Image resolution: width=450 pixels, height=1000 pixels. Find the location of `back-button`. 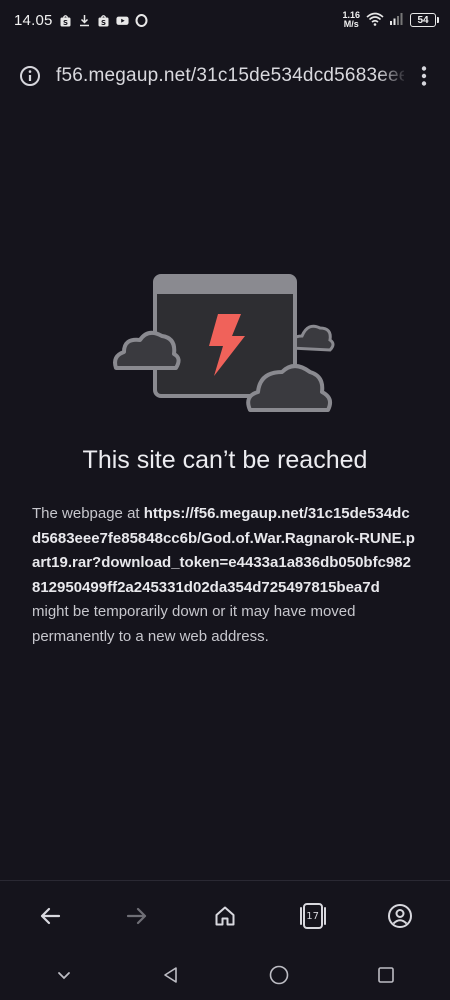

back-button is located at coordinates (50, 916).